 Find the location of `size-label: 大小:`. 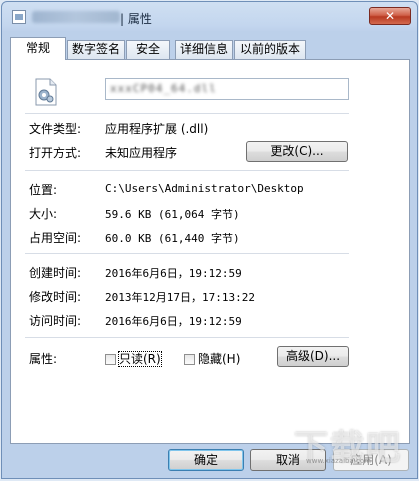

size-label: 大小: is located at coordinates (43, 214).